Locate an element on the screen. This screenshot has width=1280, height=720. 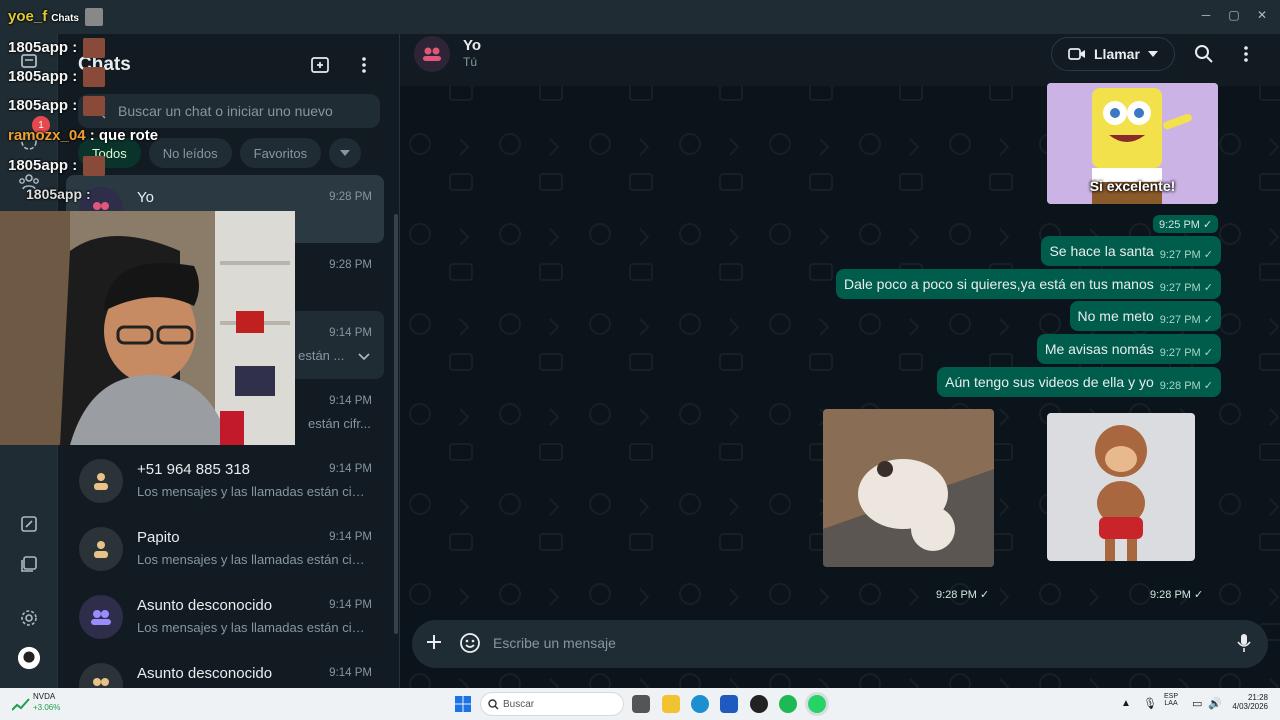
microphone-icon: 🎙 is located at coordinates (1150, 703).